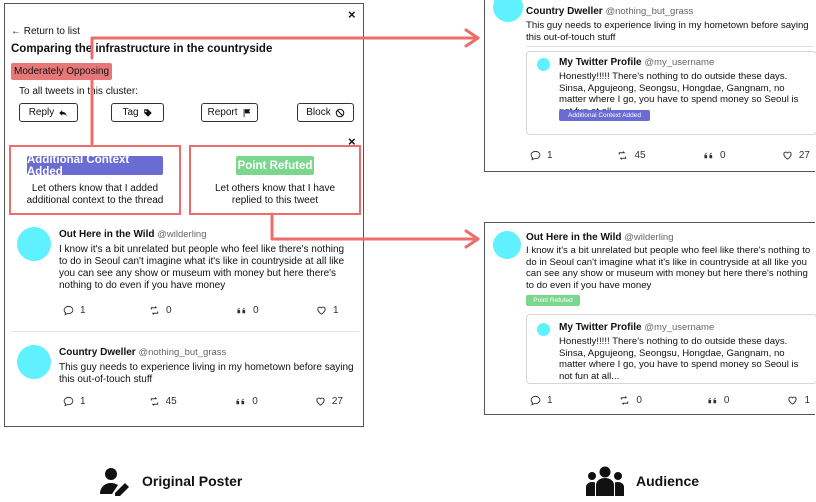  I want to click on refuted-arrowhead, so click(472, 239).